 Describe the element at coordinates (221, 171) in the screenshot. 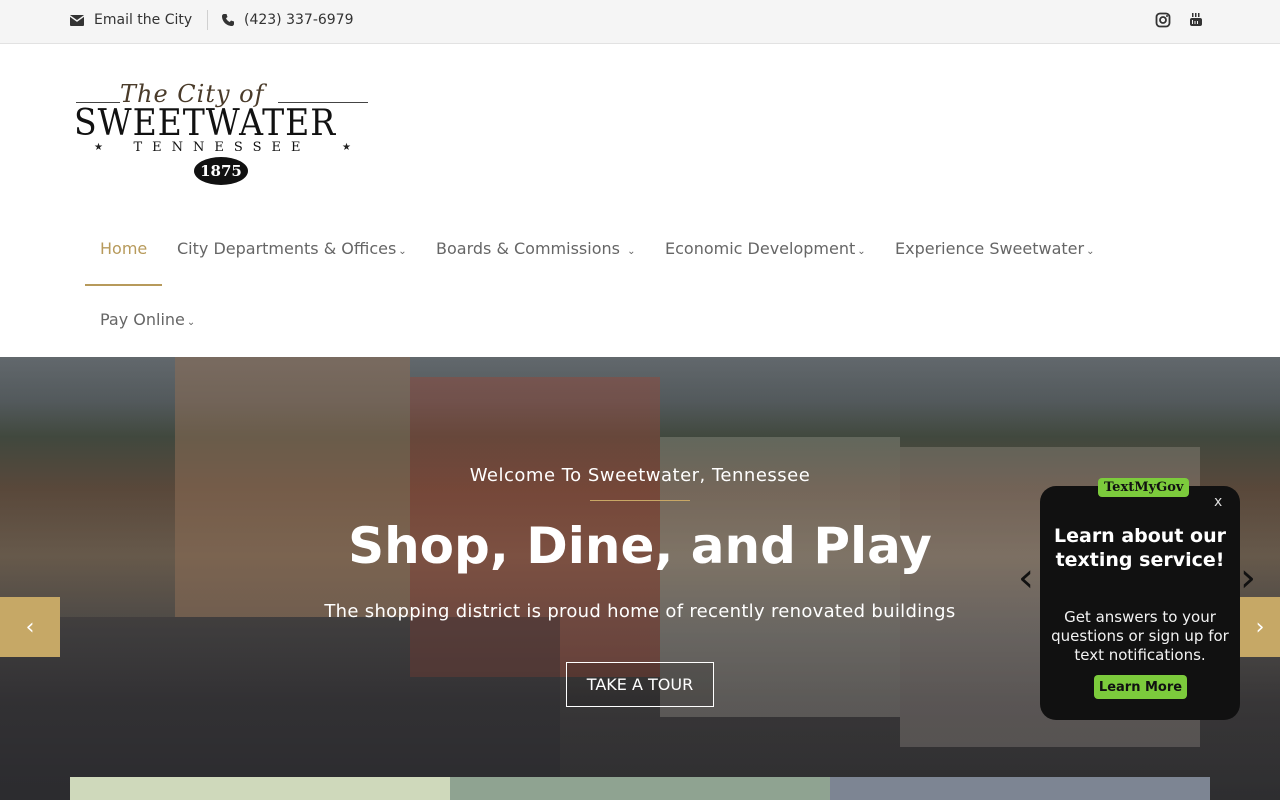

I see `logo-year-badge: 1875` at that location.